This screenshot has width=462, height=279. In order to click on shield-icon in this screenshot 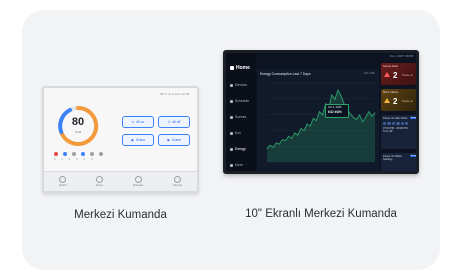, I will do `click(178, 179)`.